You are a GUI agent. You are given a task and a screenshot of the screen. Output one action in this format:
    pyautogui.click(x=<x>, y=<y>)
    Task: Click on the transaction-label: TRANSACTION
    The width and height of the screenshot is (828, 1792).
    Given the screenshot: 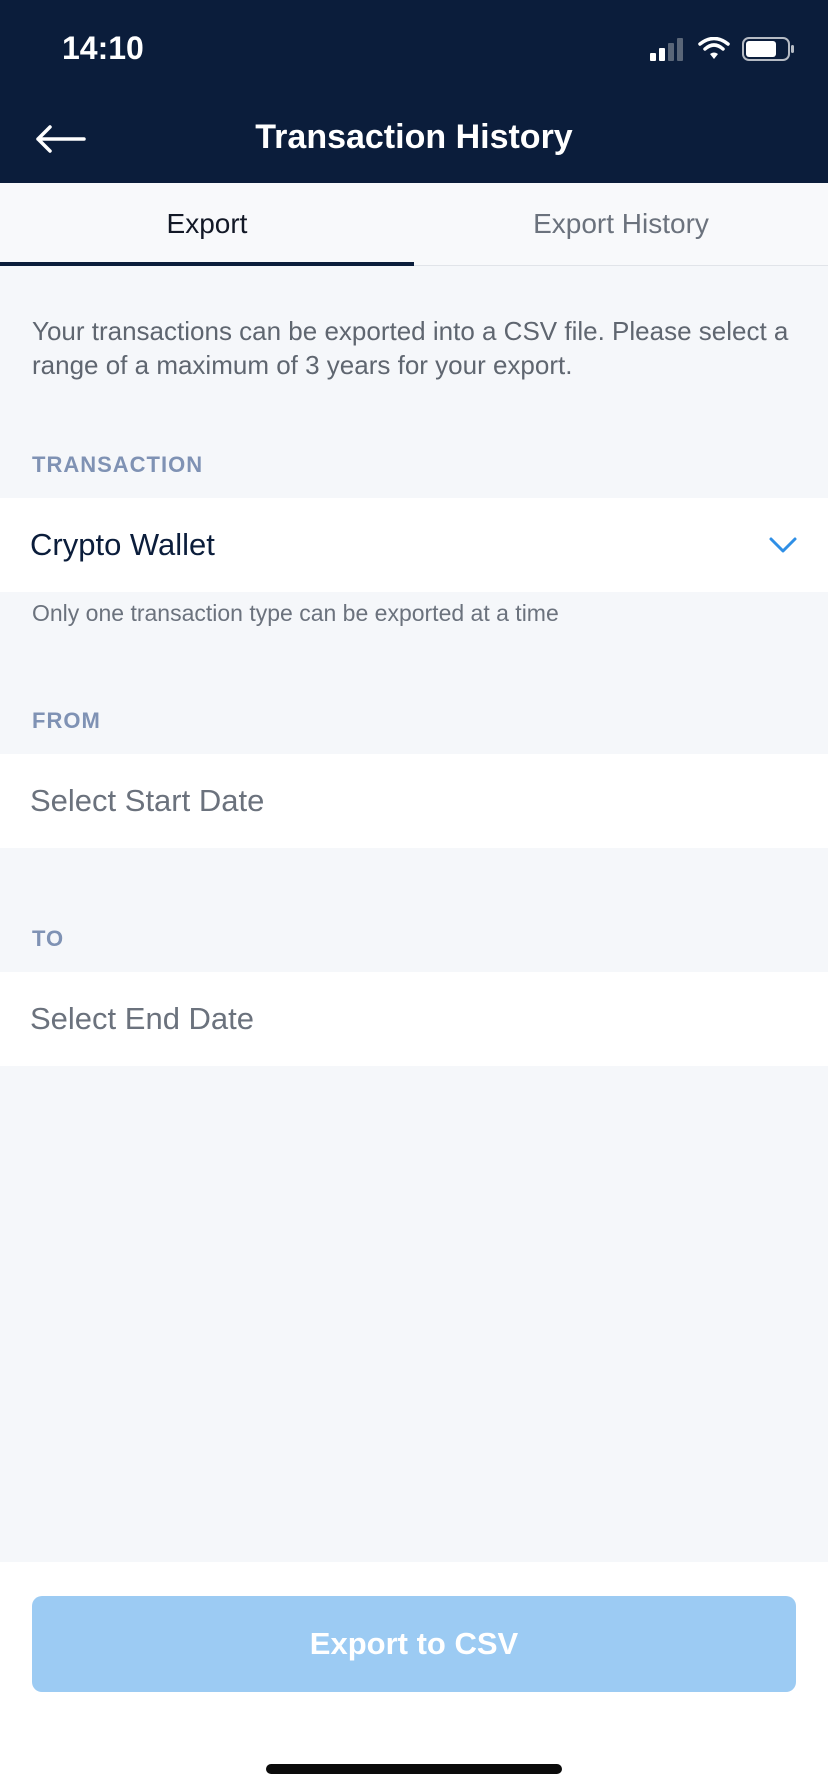 What is the action you would take?
    pyautogui.click(x=118, y=464)
    